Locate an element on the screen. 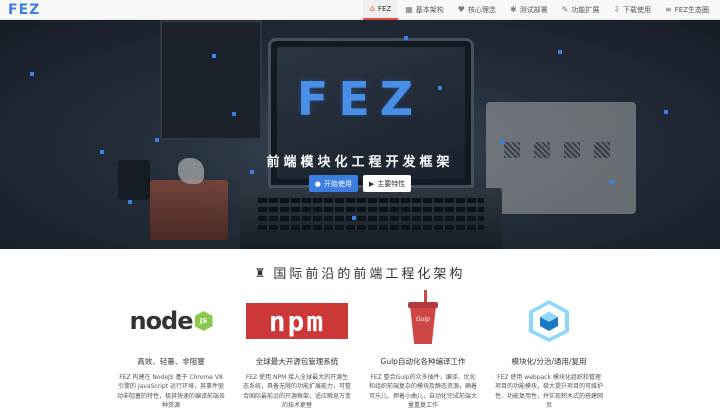 The image size is (720, 409). features-button-label: 主要特性 is located at coordinates (391, 183).